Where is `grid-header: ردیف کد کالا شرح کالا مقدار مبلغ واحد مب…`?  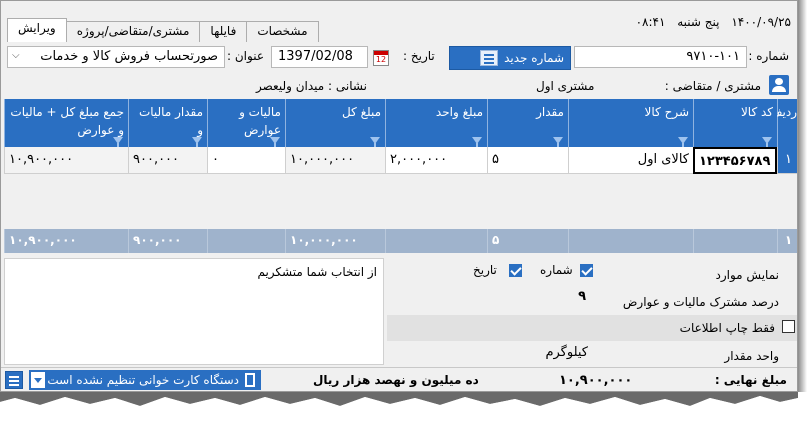
grid-header: ردیف کد کالا شرح کالا مقدار مبلغ واحد مب… is located at coordinates (400, 123).